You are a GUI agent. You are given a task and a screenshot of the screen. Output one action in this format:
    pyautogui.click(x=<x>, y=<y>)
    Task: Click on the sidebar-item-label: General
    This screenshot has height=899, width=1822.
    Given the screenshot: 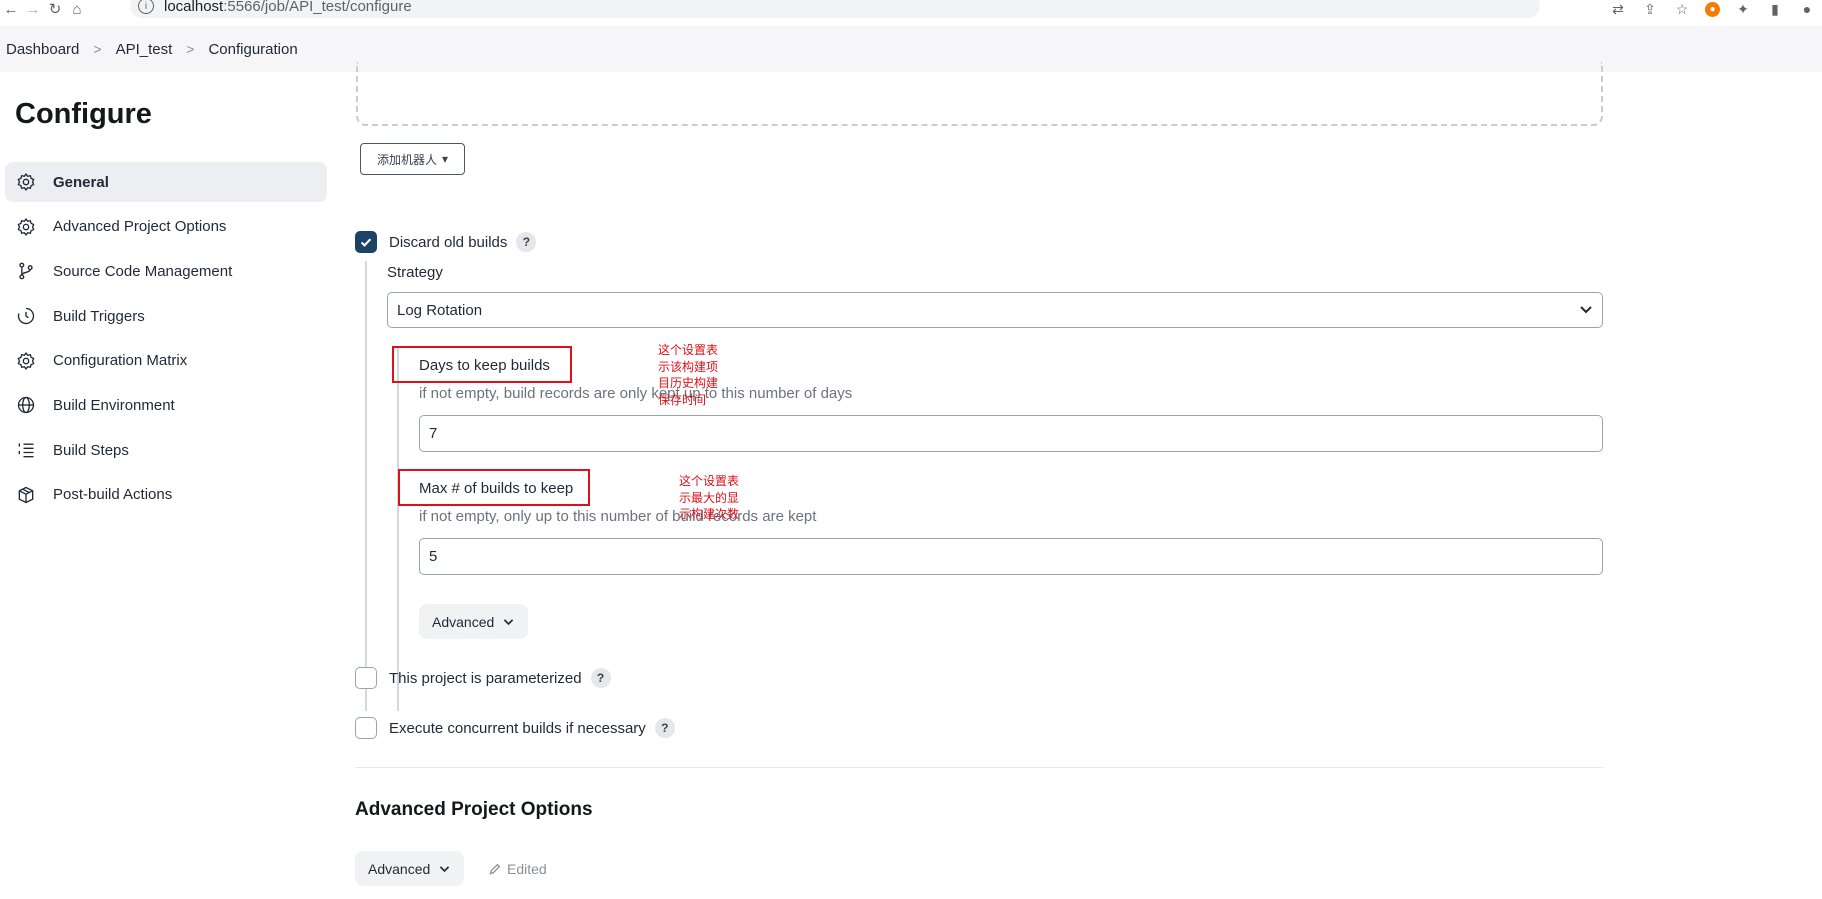 What is the action you would take?
    pyautogui.click(x=81, y=182)
    